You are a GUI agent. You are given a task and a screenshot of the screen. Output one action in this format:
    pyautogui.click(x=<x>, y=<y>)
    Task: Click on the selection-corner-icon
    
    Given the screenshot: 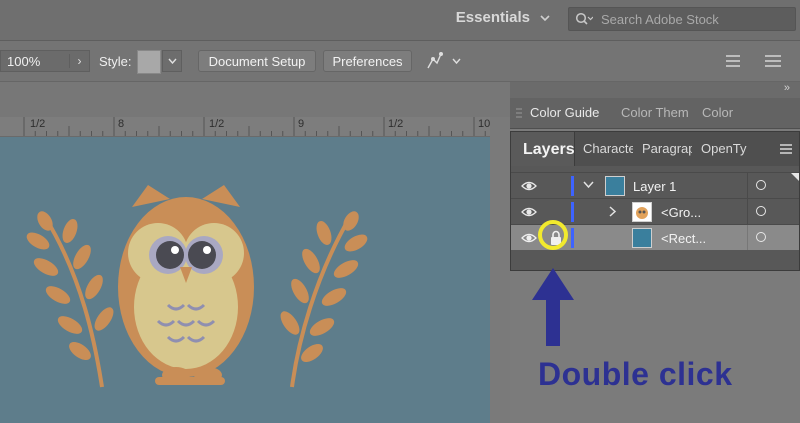 What is the action you would take?
    pyautogui.click(x=795, y=177)
    